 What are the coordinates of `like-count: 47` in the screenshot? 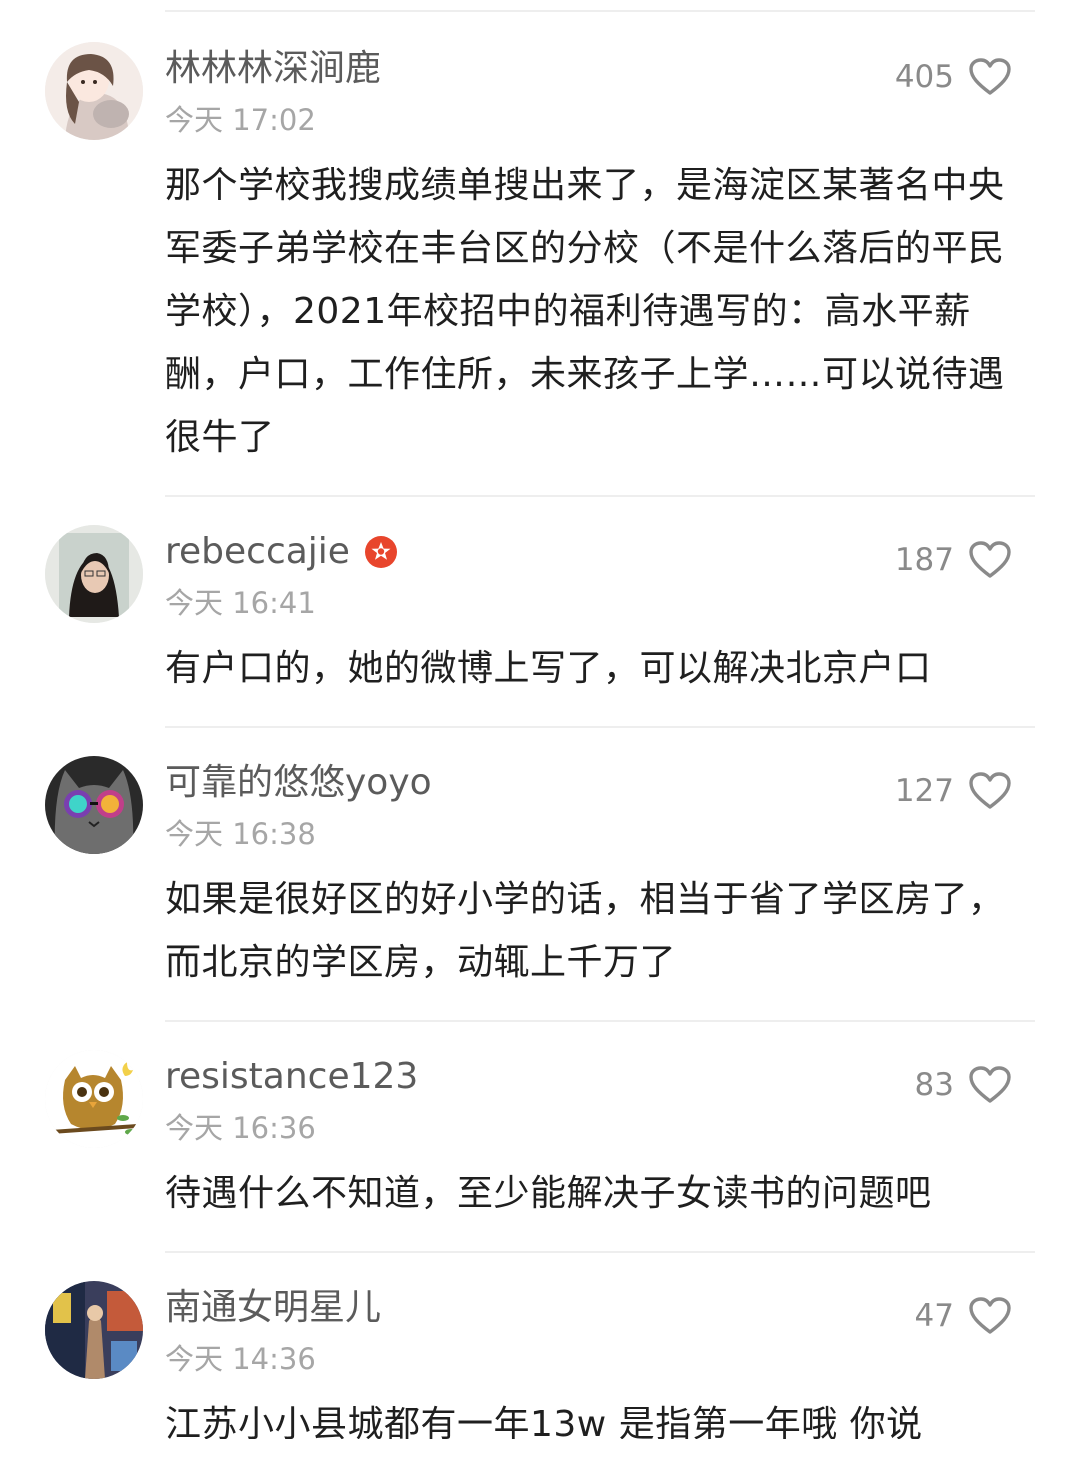 It's located at (934, 1316).